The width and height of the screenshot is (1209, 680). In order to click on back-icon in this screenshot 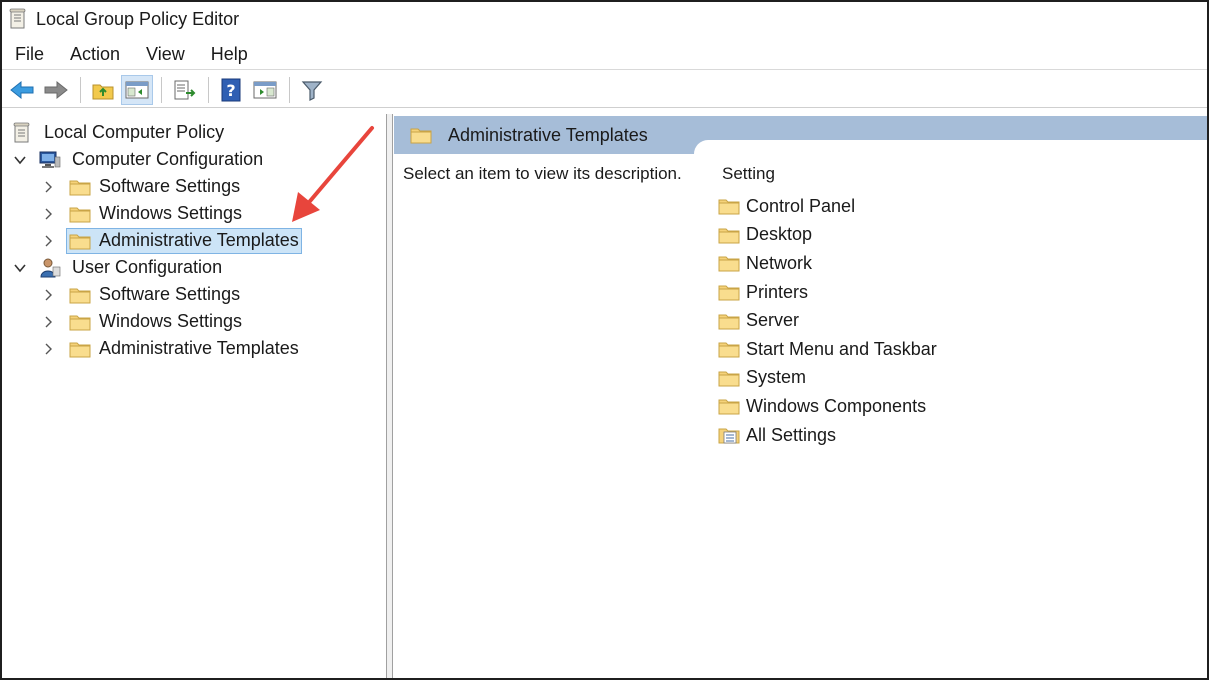, I will do `click(22, 89)`.